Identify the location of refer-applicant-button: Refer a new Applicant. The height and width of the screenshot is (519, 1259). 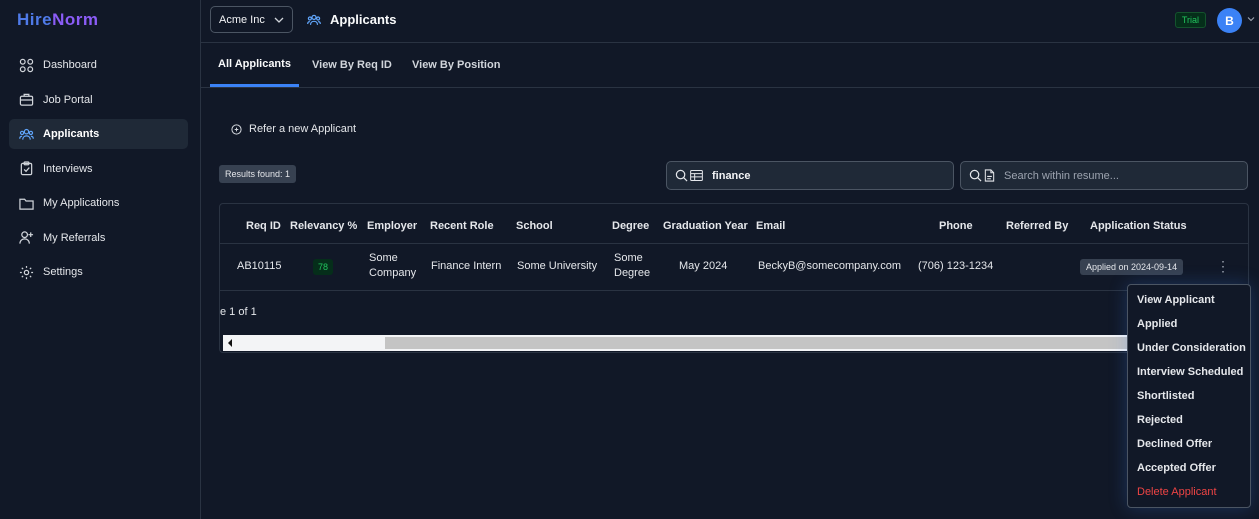
(293, 129).